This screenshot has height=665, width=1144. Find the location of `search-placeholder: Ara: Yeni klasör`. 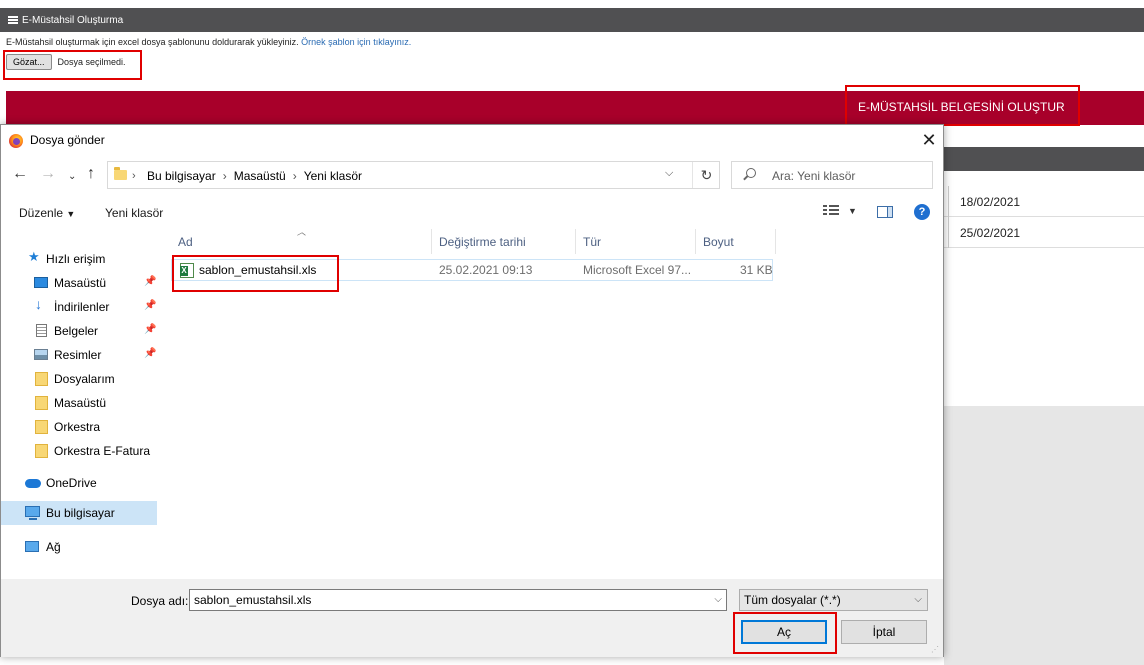

search-placeholder: Ara: Yeni klasör is located at coordinates (814, 176).